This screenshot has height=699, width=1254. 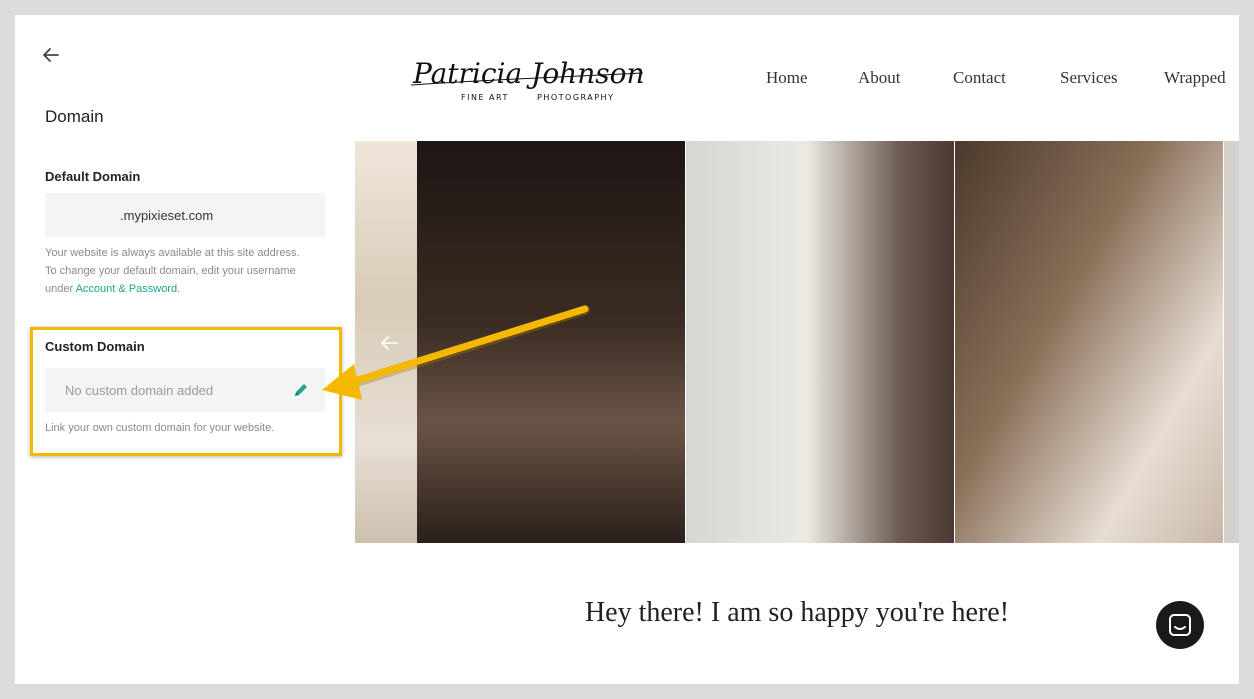 What do you see at coordinates (389, 343) in the screenshot?
I see `gallery-prev-arrow-icon` at bounding box center [389, 343].